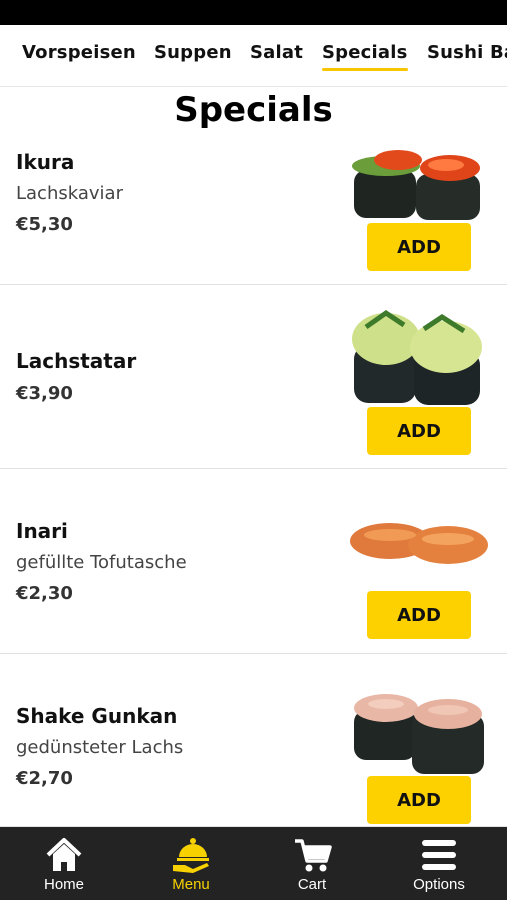  What do you see at coordinates (419, 543) in the screenshot?
I see `inari-sushi-image` at bounding box center [419, 543].